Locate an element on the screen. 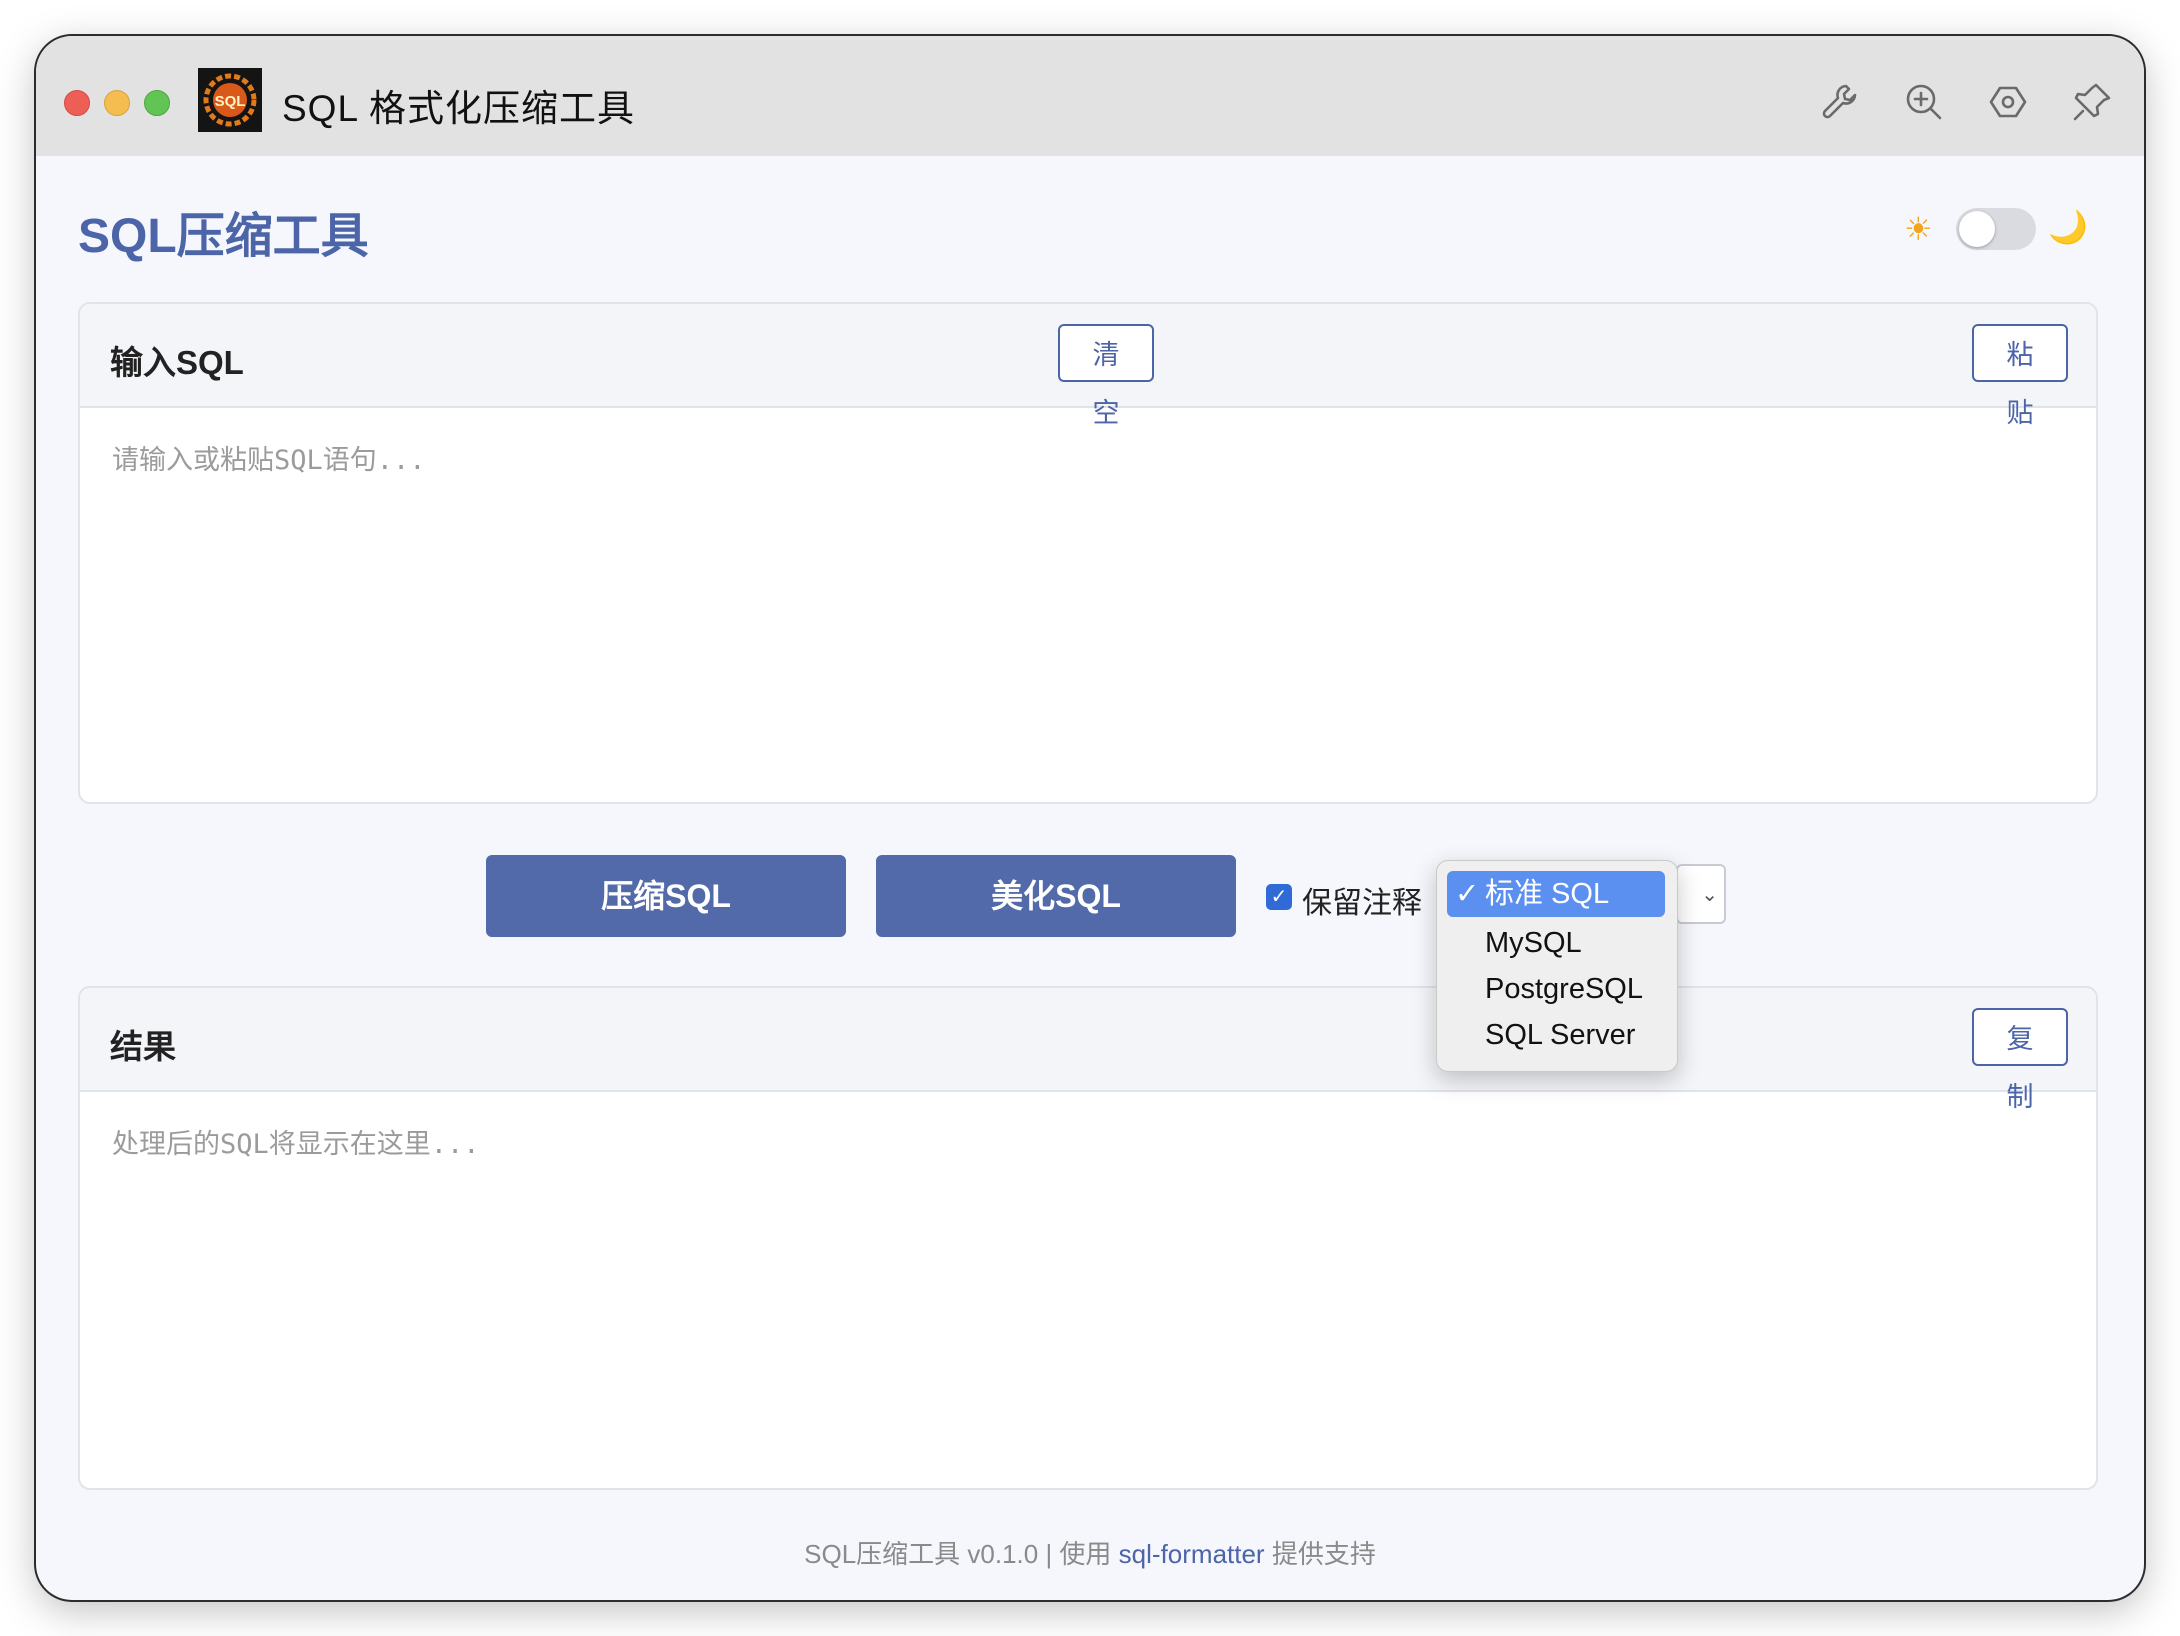  dialect-option-mysql: MySQL is located at coordinates (1533, 943).